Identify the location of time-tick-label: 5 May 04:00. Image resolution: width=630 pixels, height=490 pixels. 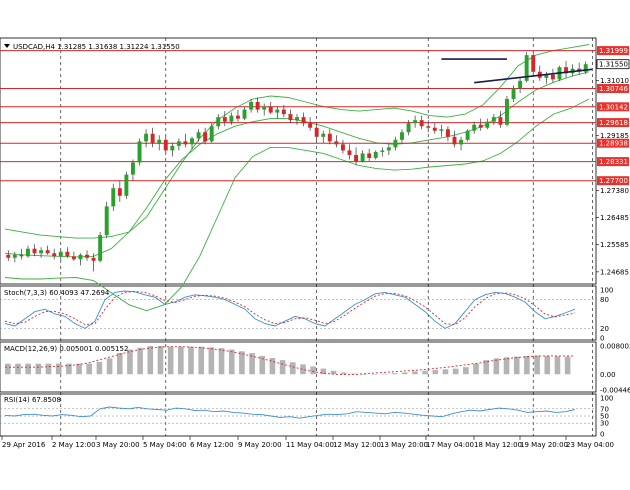
(165, 445).